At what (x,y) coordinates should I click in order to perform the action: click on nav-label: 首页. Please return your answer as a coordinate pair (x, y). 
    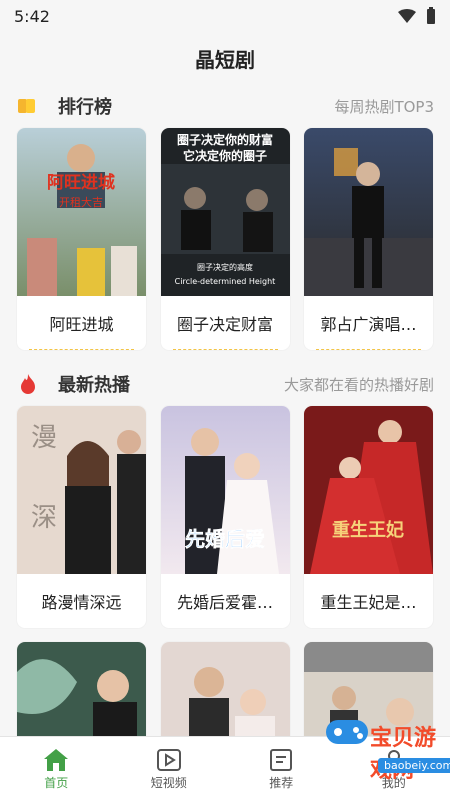
    Looking at the image, I should click on (56, 782).